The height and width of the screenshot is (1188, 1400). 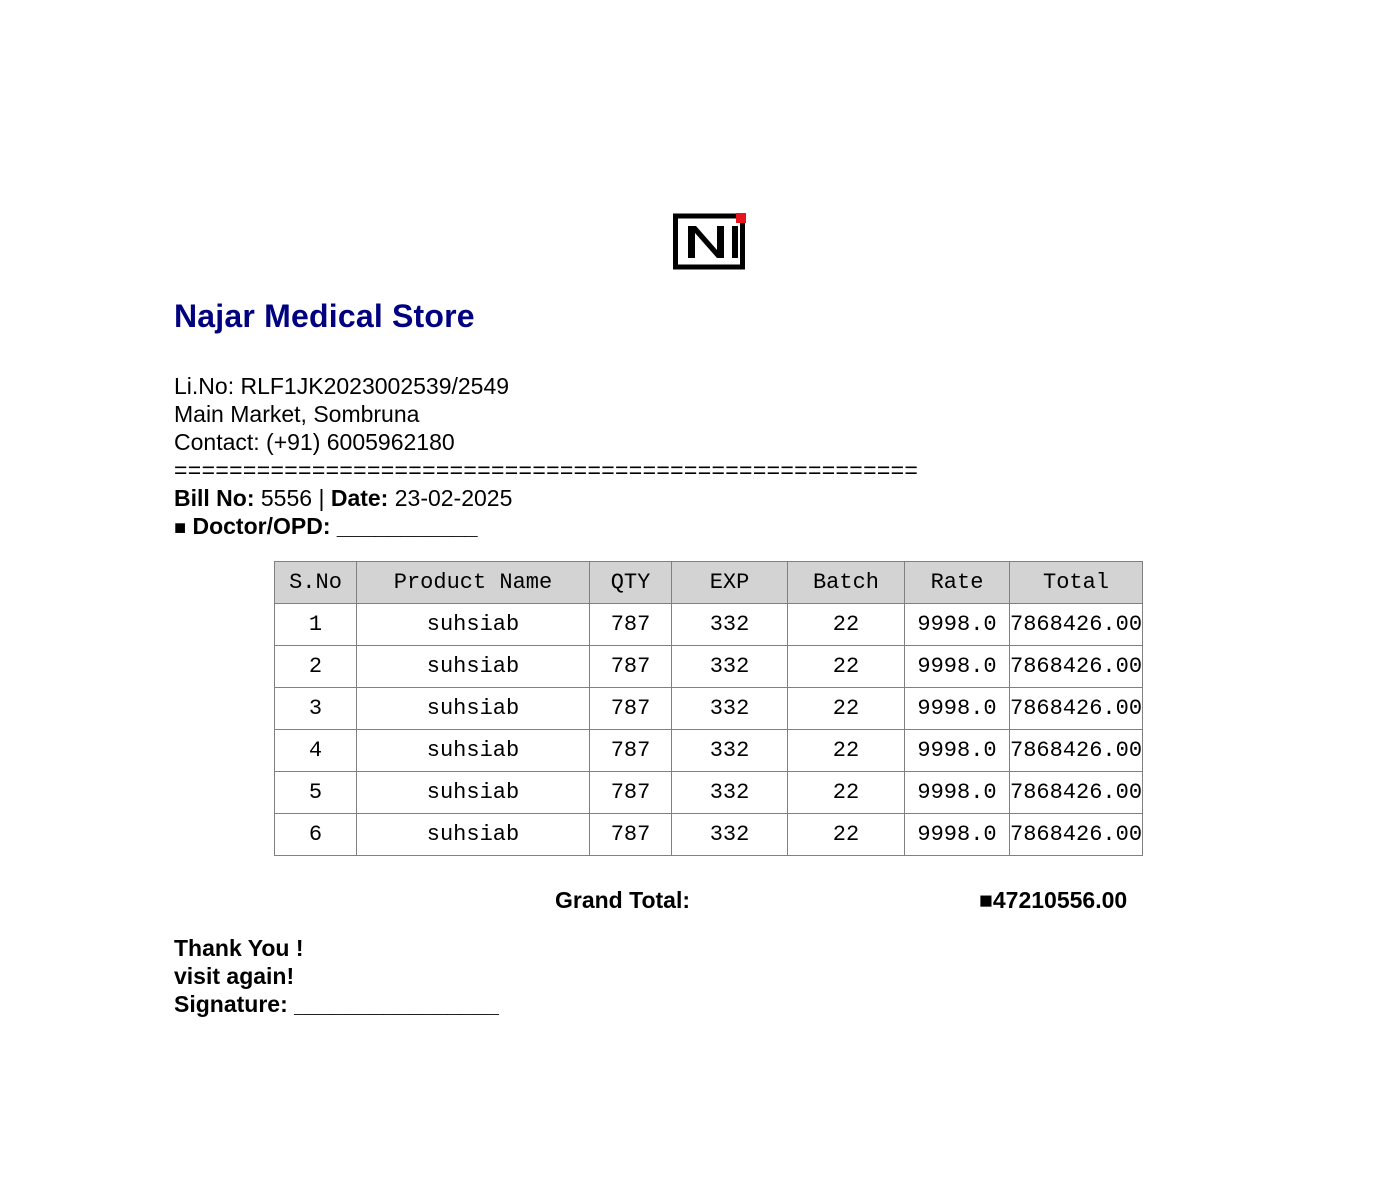 What do you see at coordinates (204, 386) in the screenshot?
I see `license-label: Li.No:` at bounding box center [204, 386].